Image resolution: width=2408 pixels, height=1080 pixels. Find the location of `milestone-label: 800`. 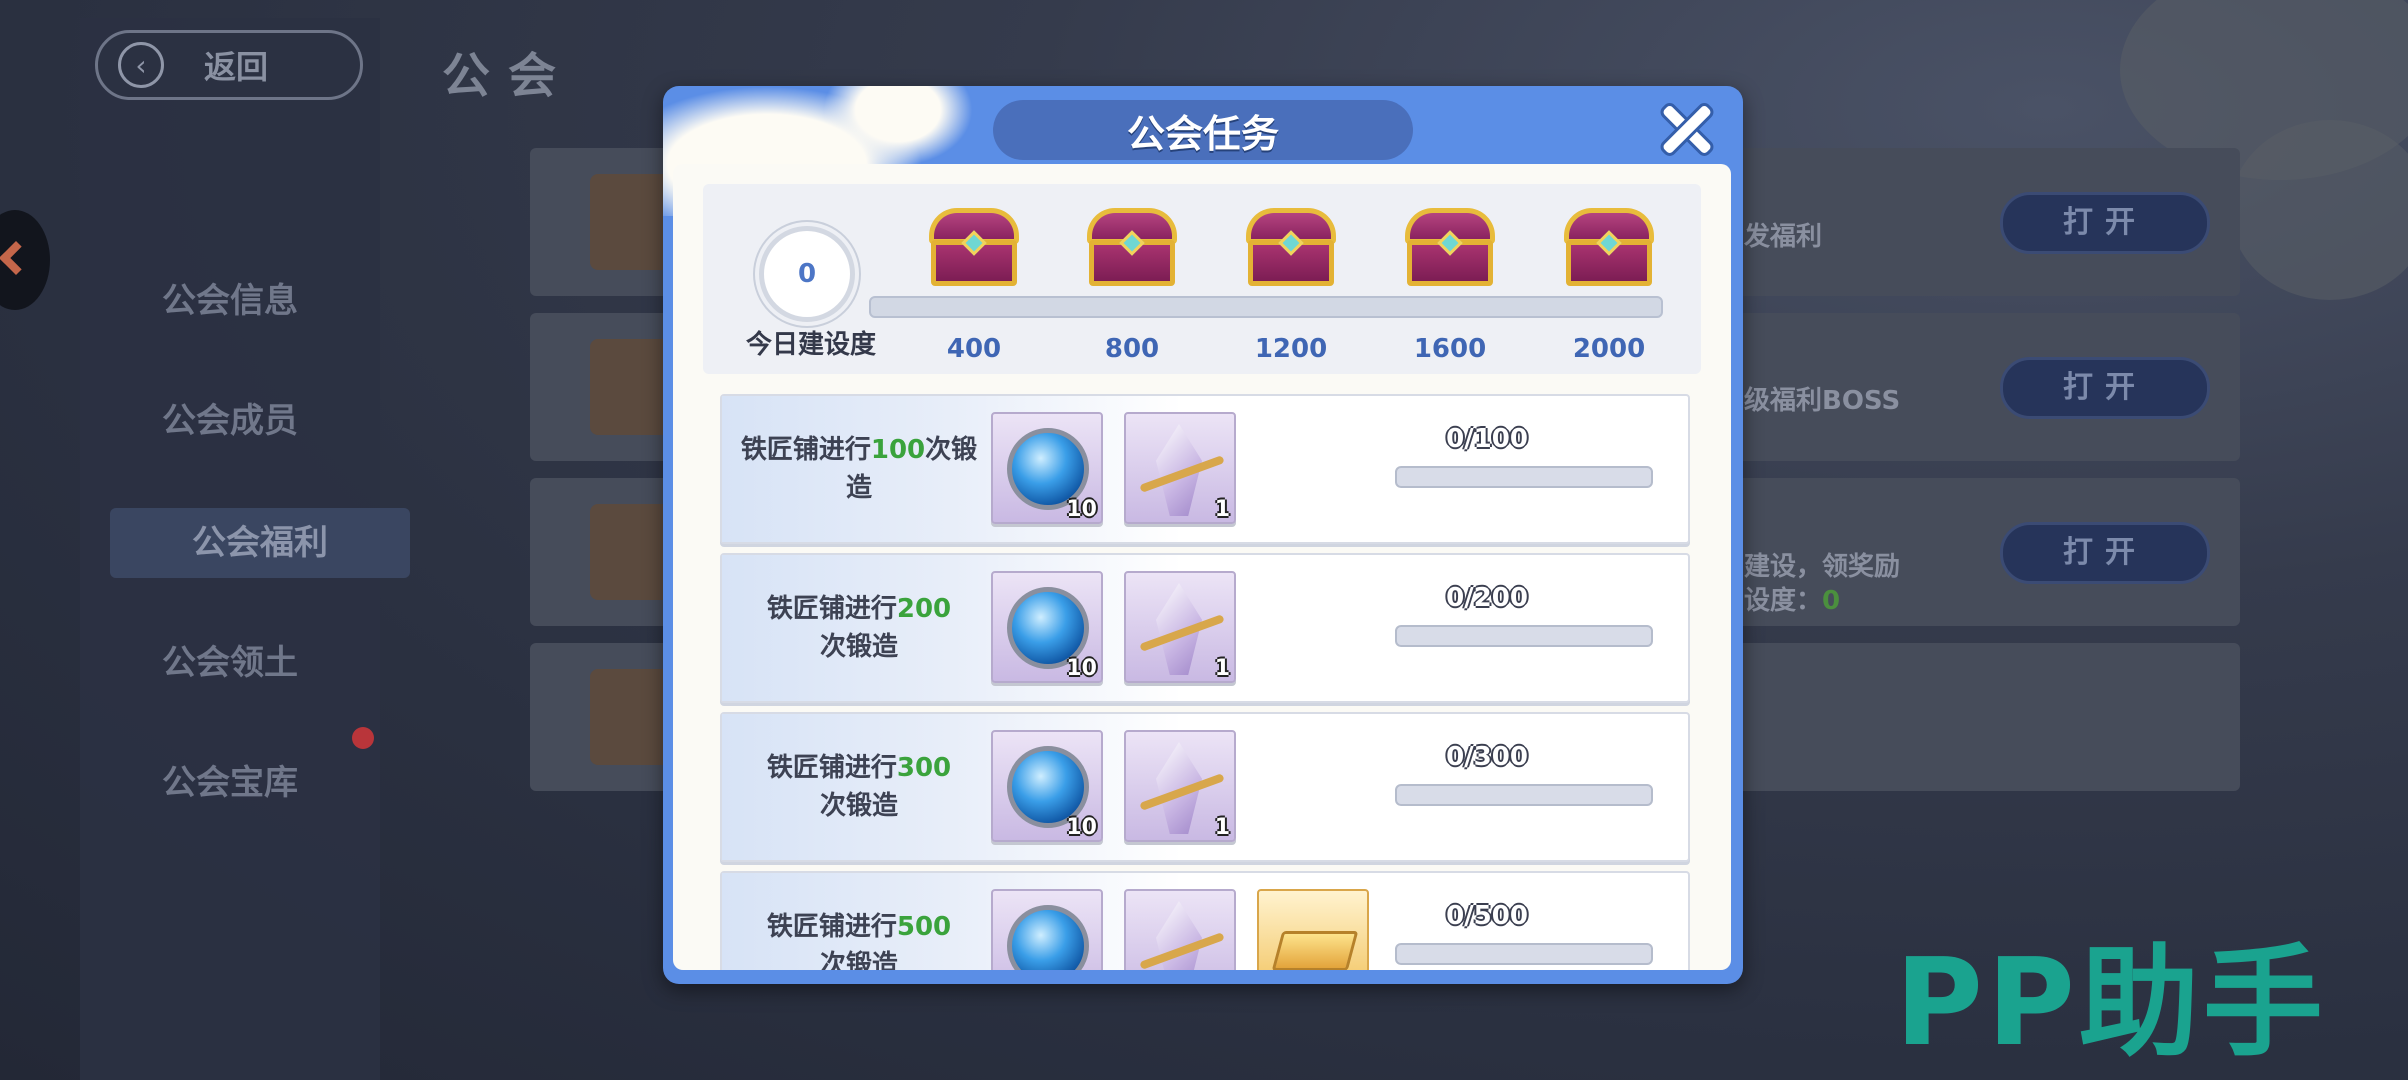

milestone-label: 800 is located at coordinates (1132, 349).